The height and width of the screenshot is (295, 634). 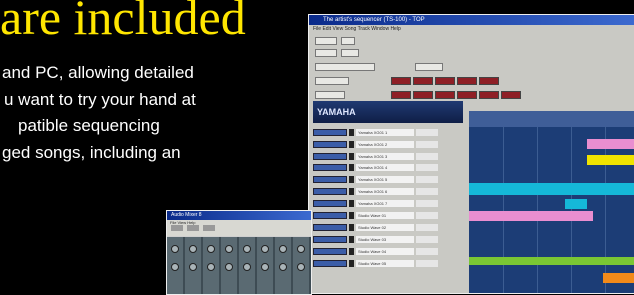 I want to click on timeline-ruler, so click(x=551, y=119).